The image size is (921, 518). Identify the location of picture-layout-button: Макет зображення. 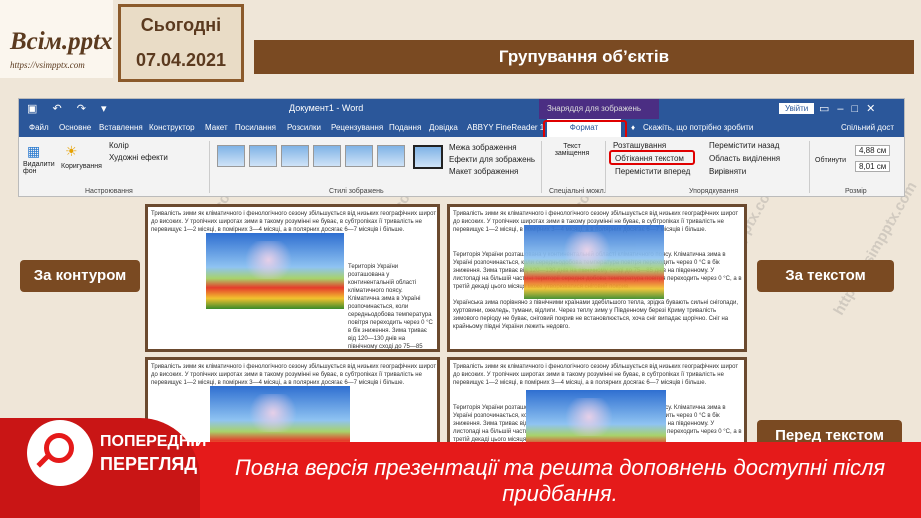
(483, 171).